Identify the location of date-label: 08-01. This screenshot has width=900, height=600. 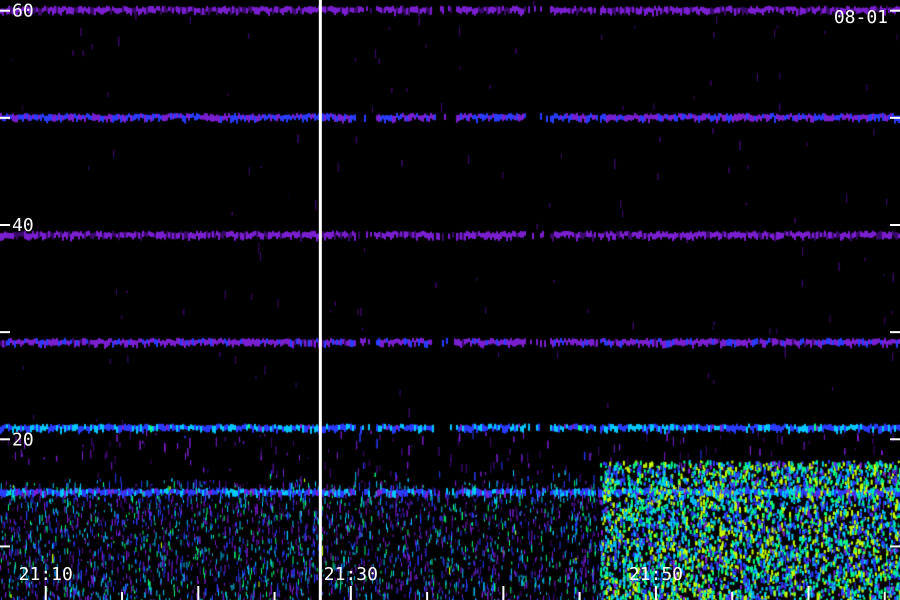
(861, 17).